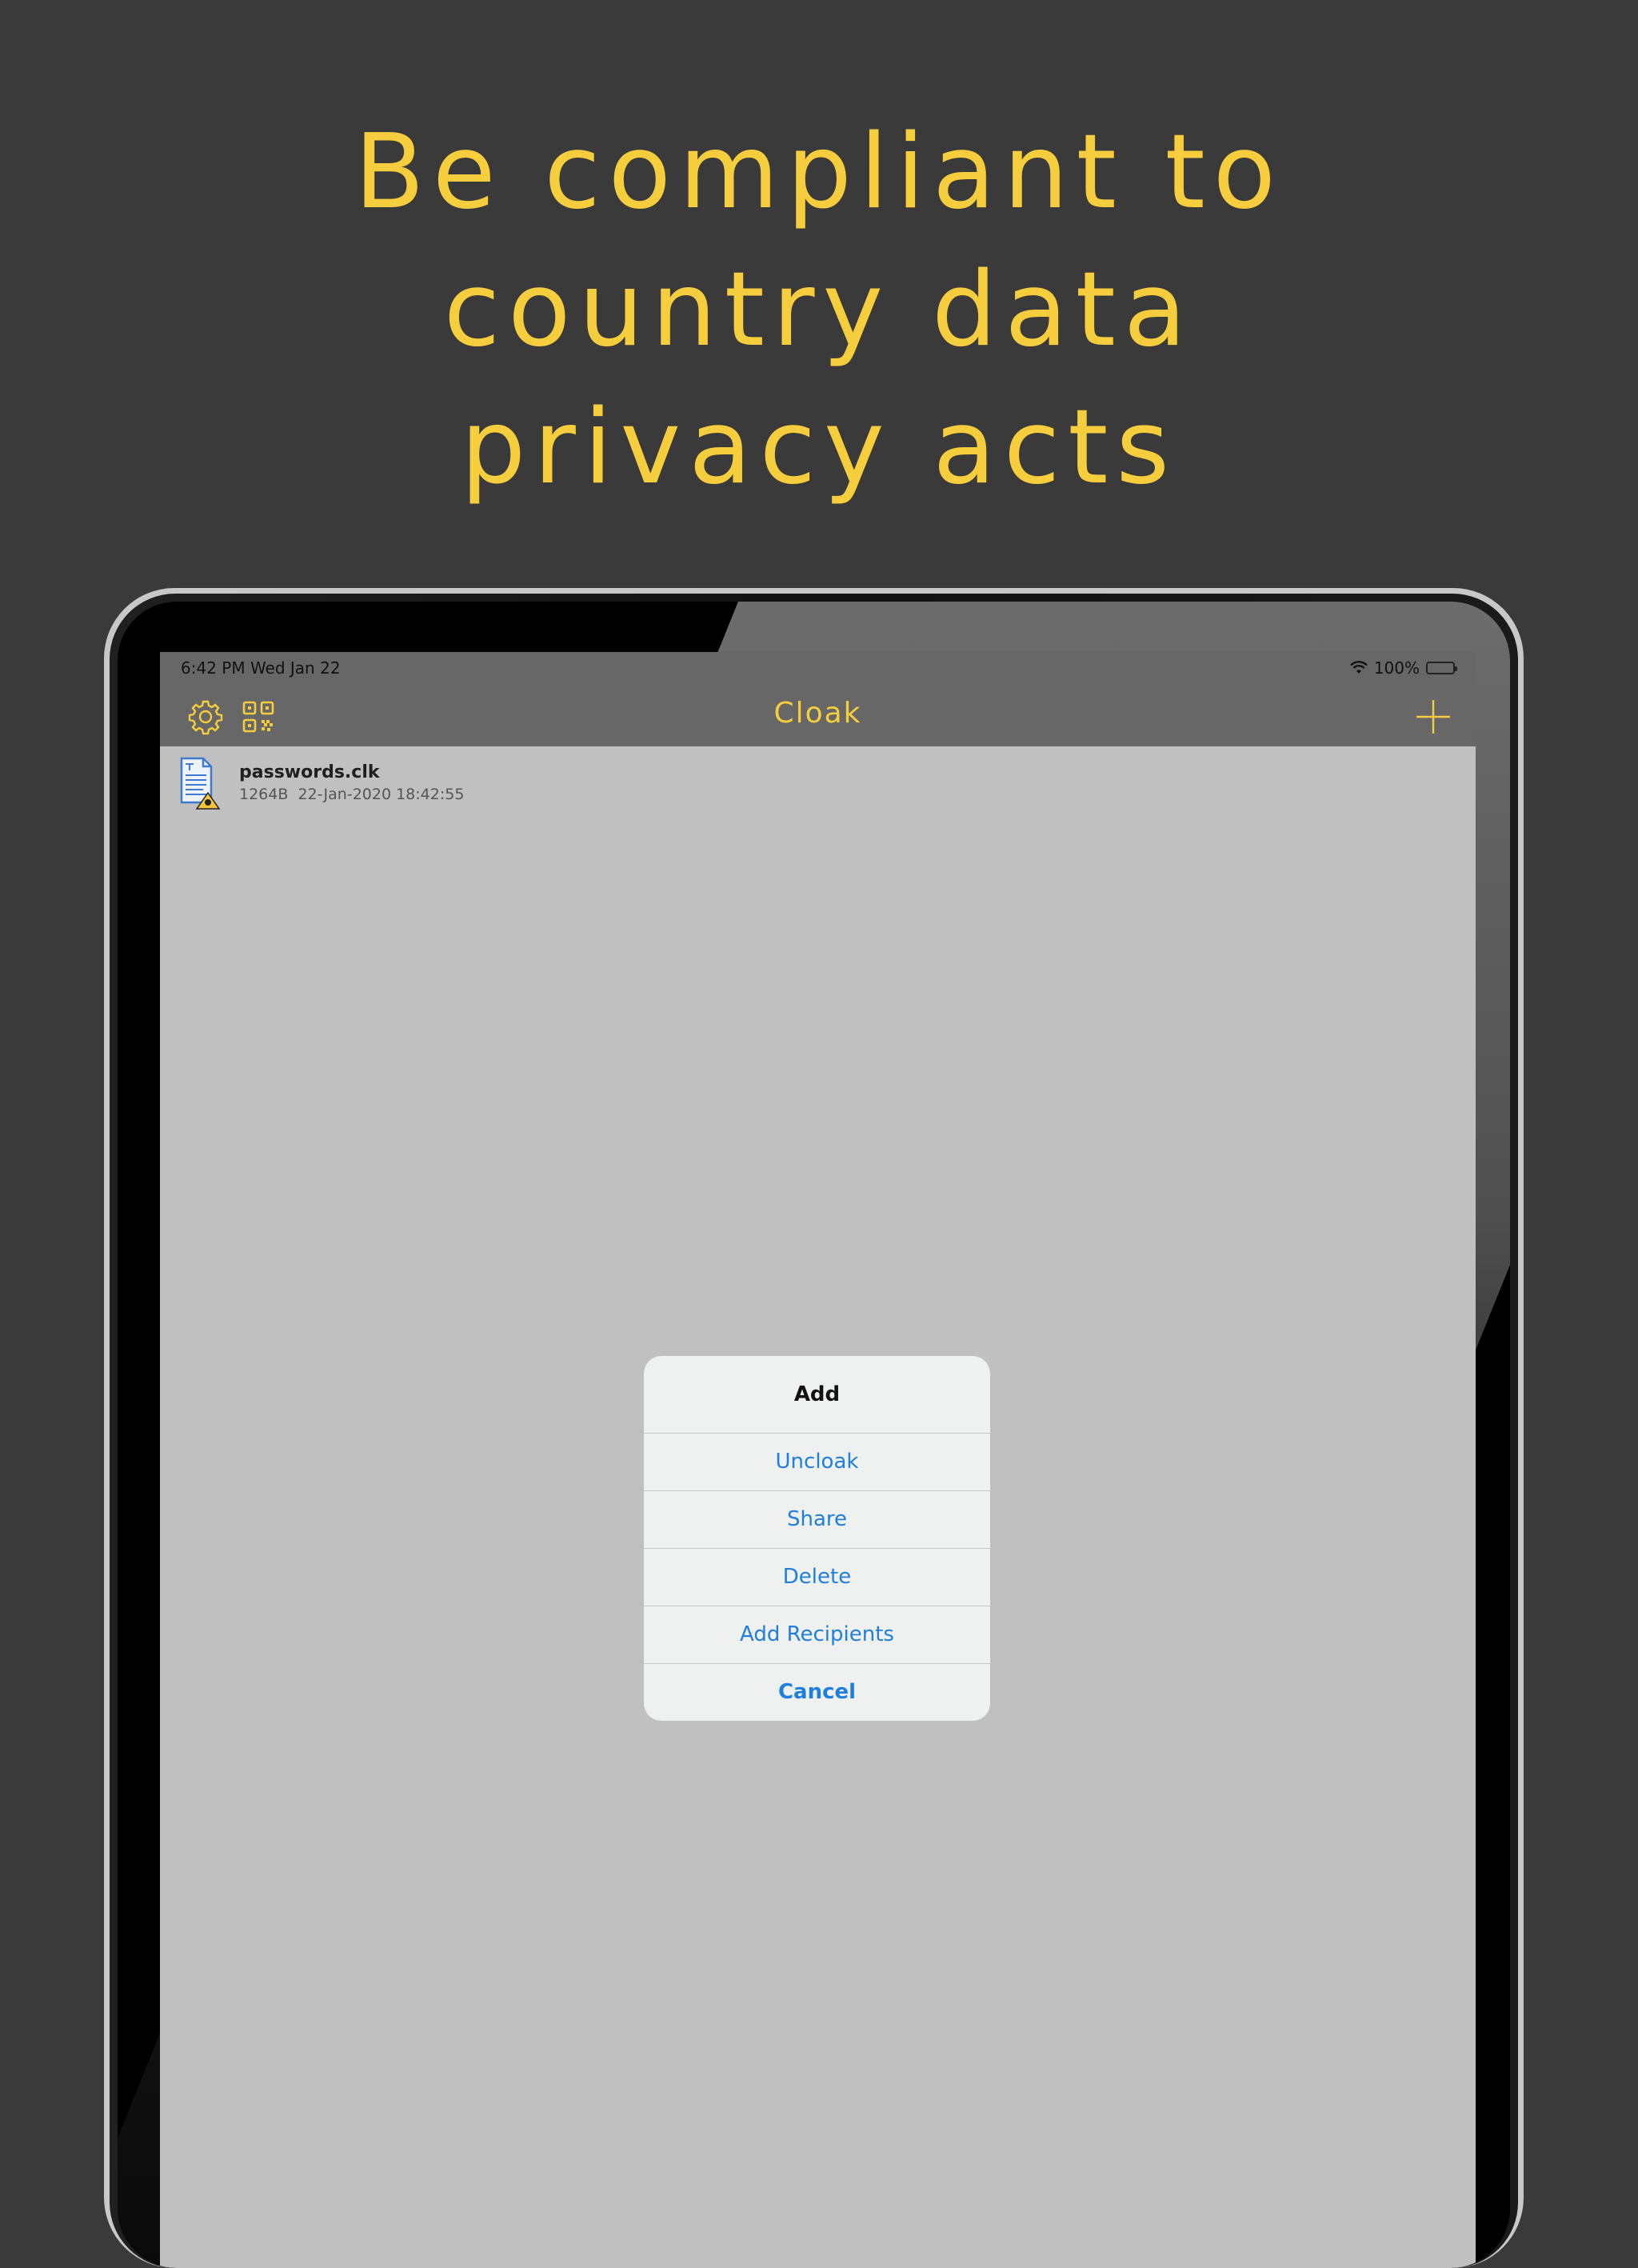 The width and height of the screenshot is (1638, 2268). I want to click on delete-button: Delete, so click(817, 1577).